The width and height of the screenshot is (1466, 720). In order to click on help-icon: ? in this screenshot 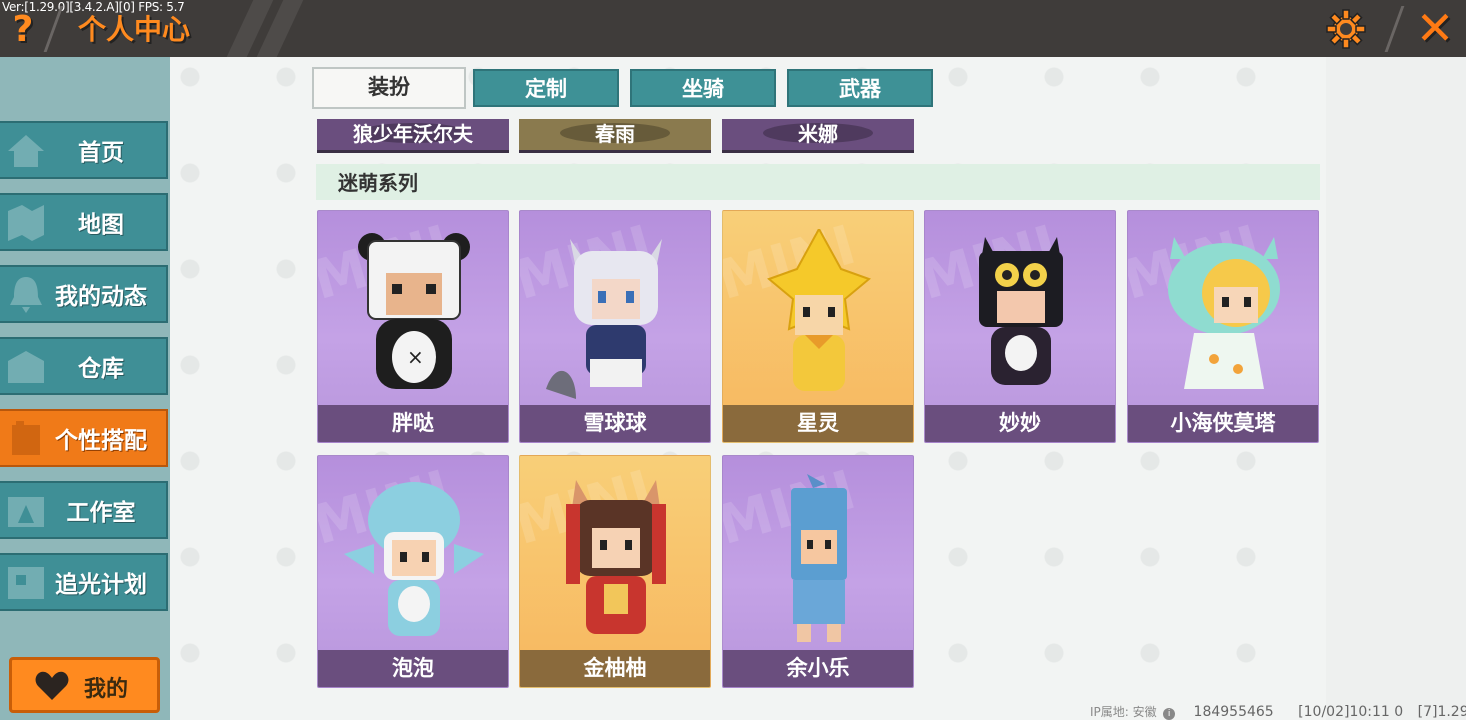, I will do `click(23, 30)`.